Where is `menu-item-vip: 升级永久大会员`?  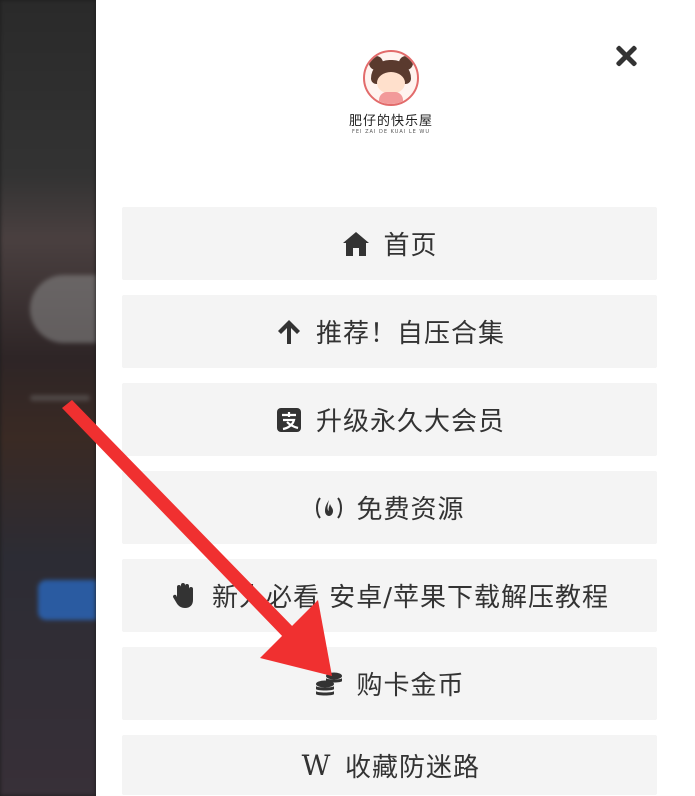 menu-item-vip: 升级永久大会员 is located at coordinates (389, 419).